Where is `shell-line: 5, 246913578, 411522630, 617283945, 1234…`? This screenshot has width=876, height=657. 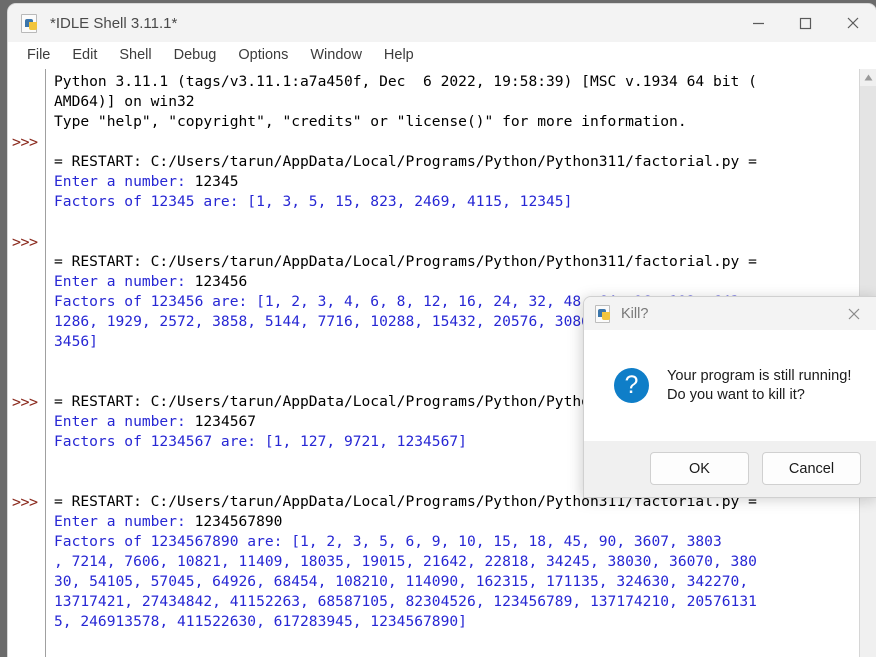
shell-line: 5, 246913578, 411522630, 617283945, 1234… is located at coordinates (465, 622).